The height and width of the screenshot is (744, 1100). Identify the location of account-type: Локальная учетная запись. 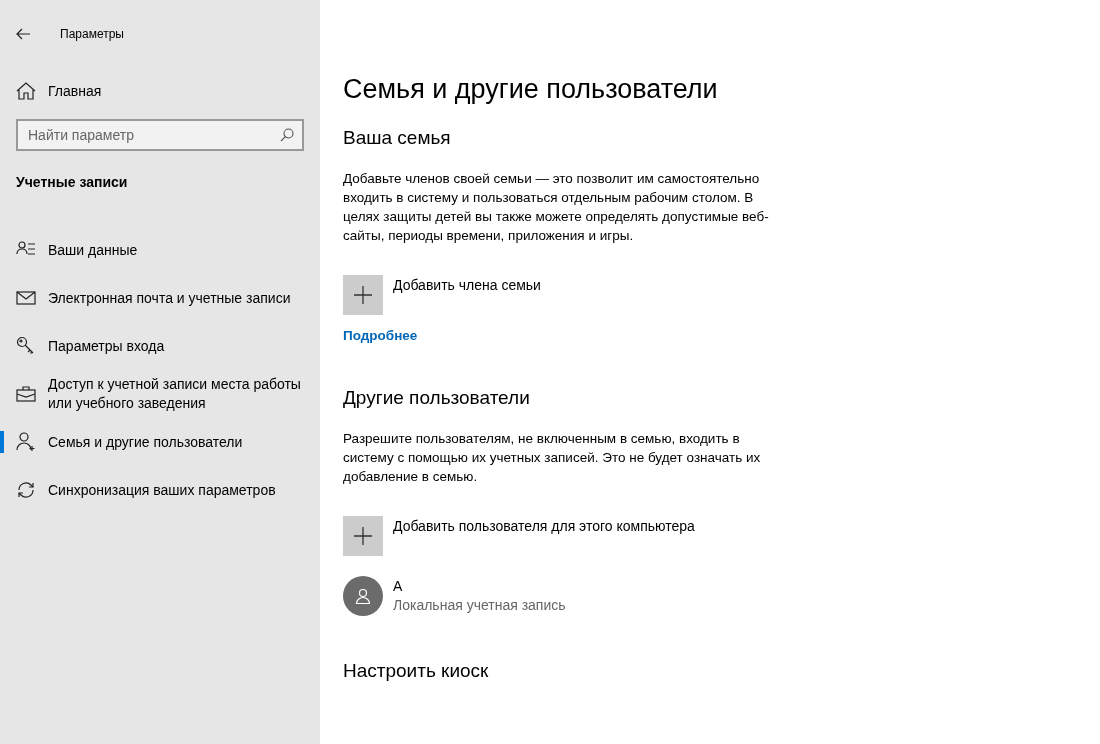
(479, 605).